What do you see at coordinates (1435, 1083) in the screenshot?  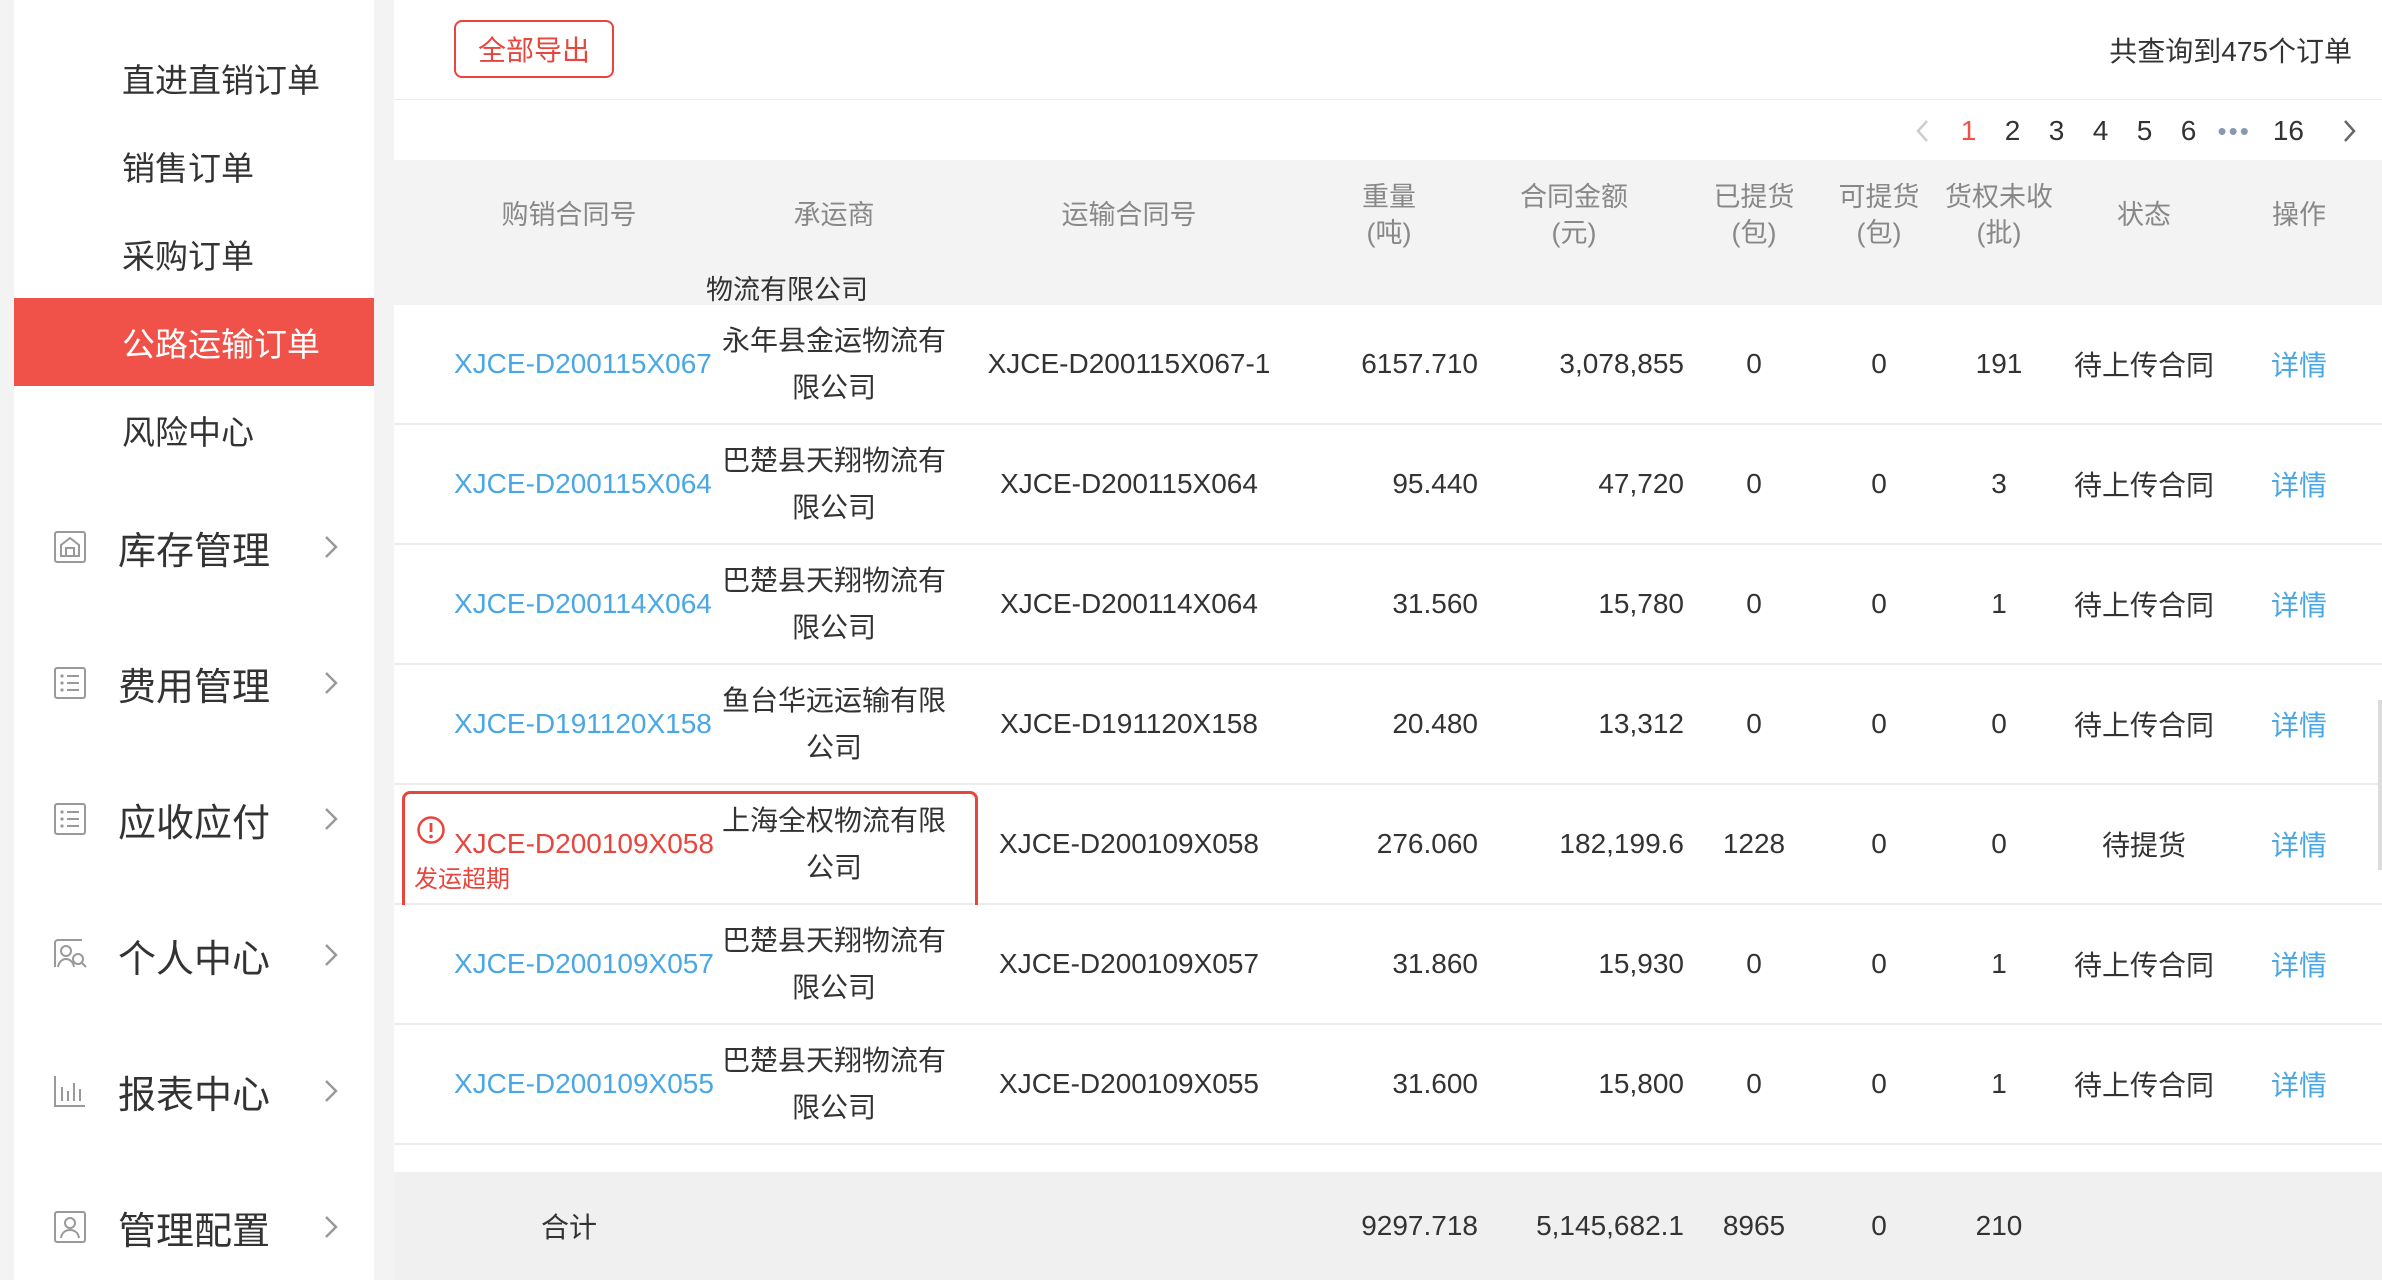 I see `weight-value: 31.600` at bounding box center [1435, 1083].